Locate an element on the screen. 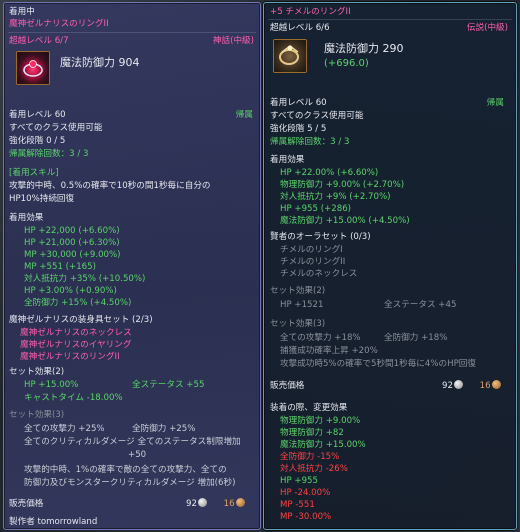 The image size is (520, 532). set-effect-defense: 全防御力 +18% is located at coordinates (416, 338).